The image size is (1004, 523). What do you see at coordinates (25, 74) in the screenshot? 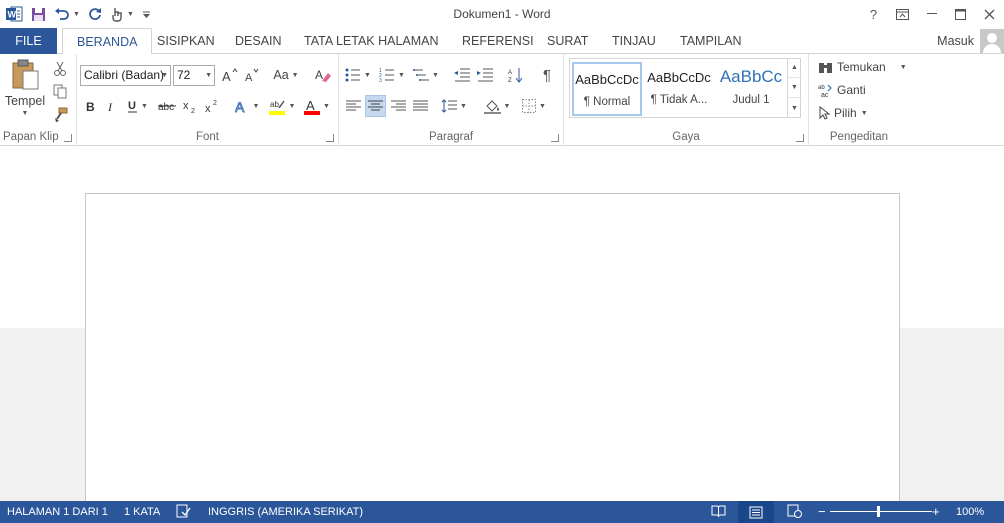
I see `paste-icon` at bounding box center [25, 74].